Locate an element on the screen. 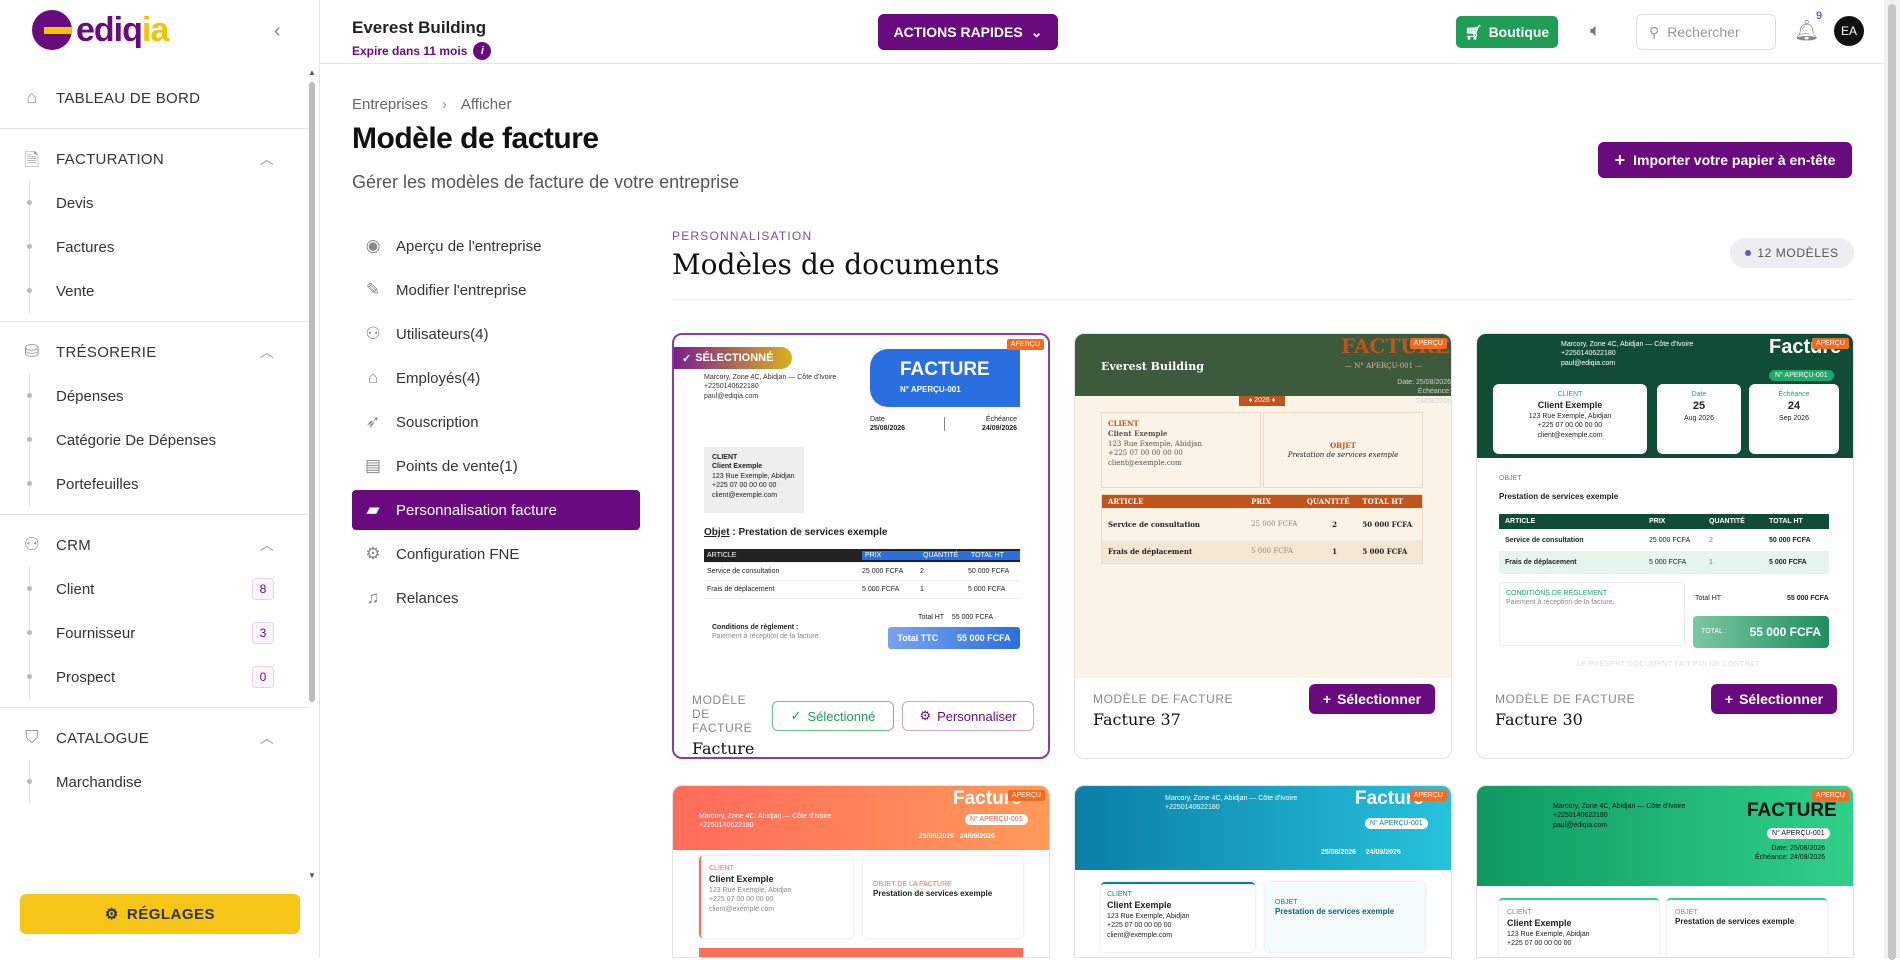 The height and width of the screenshot is (960, 1900). sample-date-day: 25 is located at coordinates (1699, 406).